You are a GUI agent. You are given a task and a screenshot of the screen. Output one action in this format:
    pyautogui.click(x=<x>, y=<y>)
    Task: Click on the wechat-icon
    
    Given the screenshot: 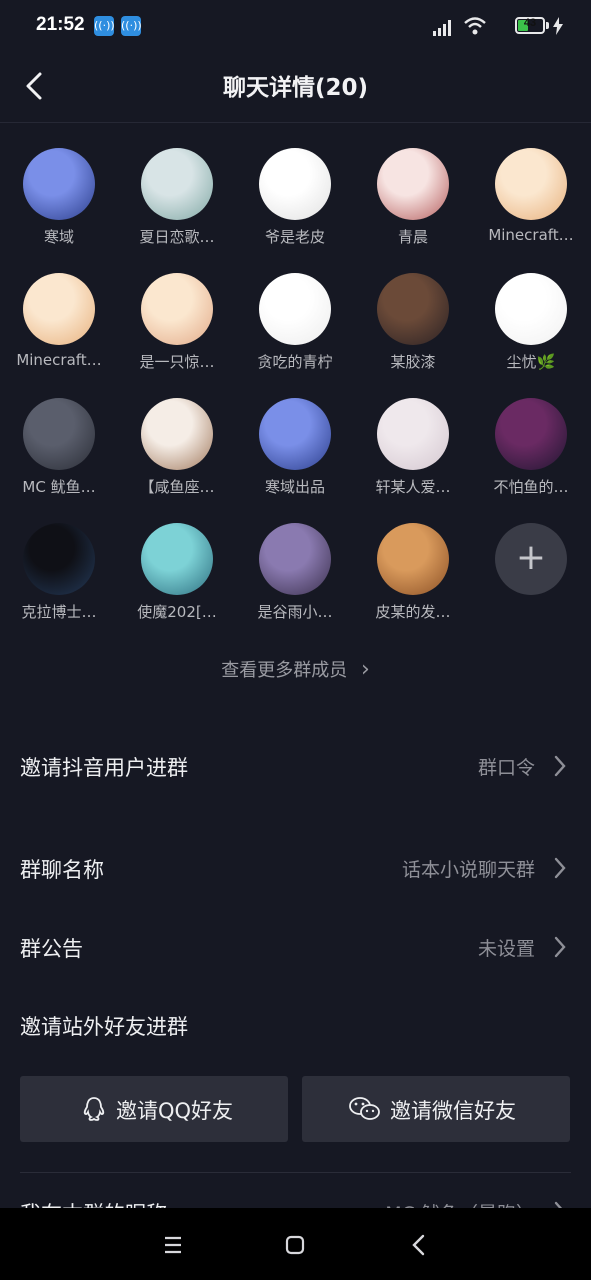 What is the action you would take?
    pyautogui.click(x=364, y=1108)
    